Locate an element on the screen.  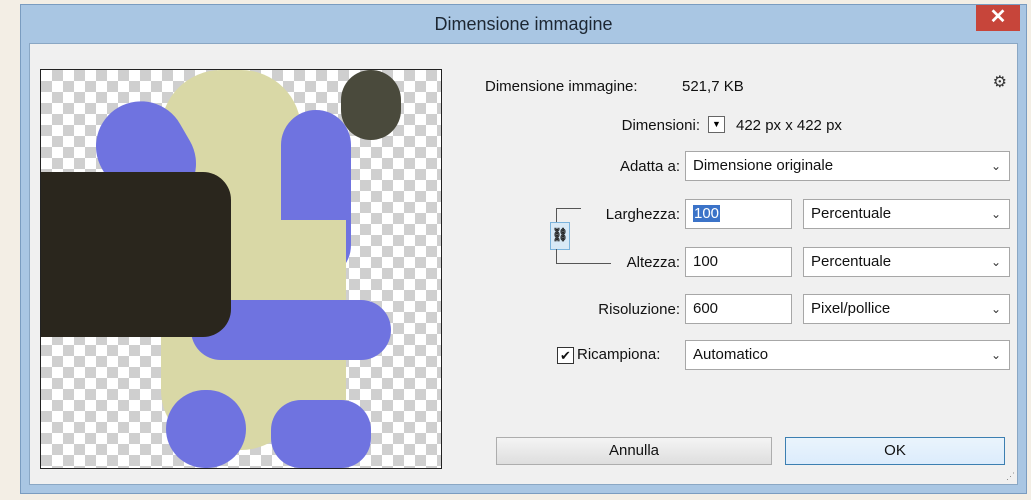
height-unit-select: Percentuale ⌄ is located at coordinates (906, 262).